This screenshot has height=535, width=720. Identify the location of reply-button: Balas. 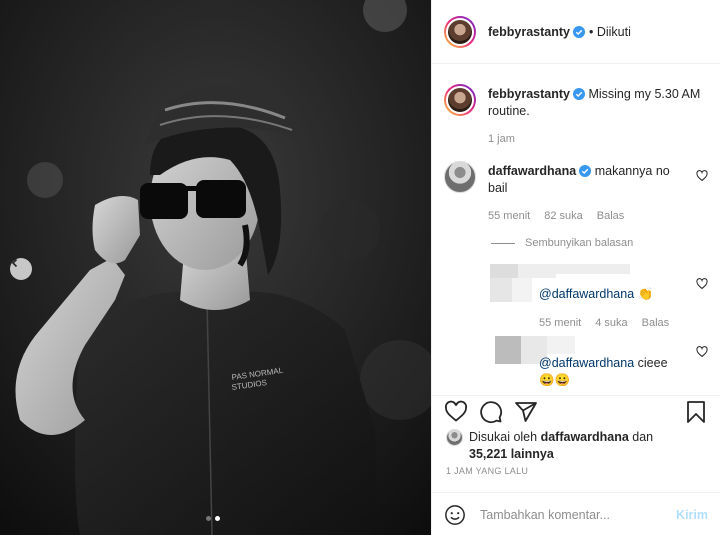
(611, 216).